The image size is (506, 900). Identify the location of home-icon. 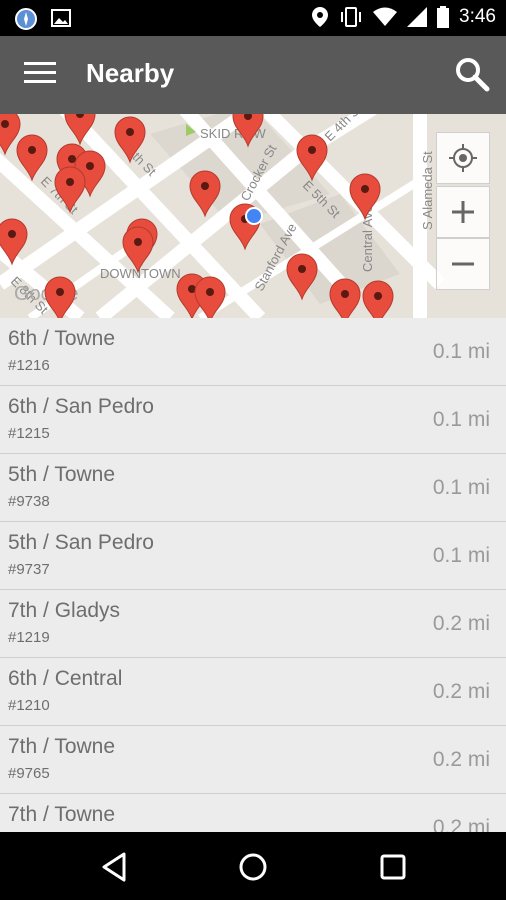
(253, 867).